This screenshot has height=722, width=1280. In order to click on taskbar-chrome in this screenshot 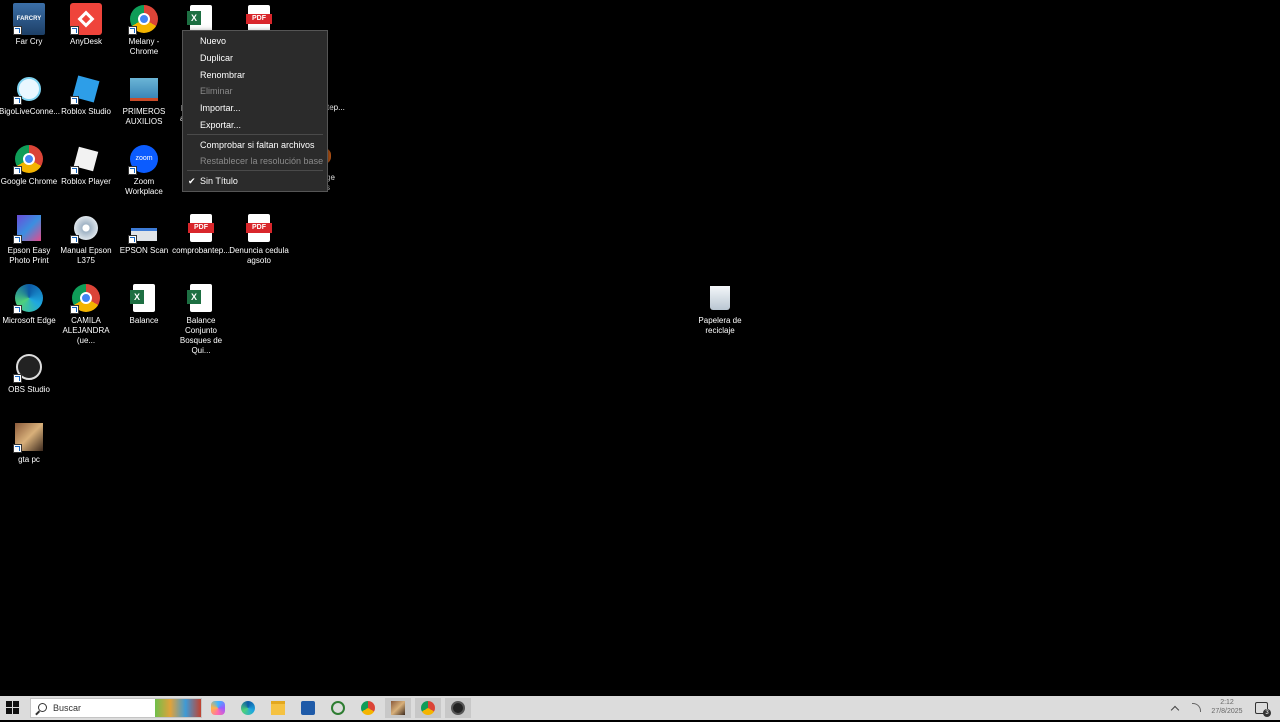, I will do `click(368, 708)`.